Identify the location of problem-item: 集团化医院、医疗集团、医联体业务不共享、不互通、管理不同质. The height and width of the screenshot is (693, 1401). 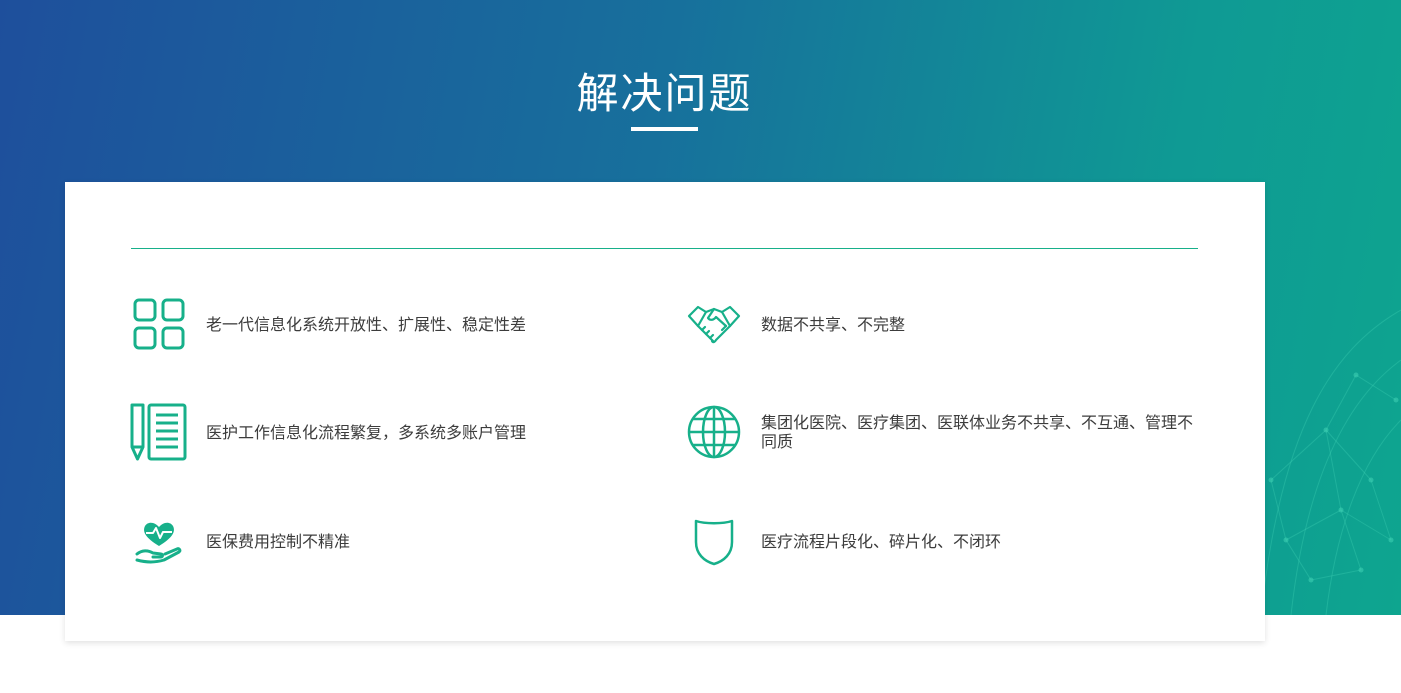
(943, 432).